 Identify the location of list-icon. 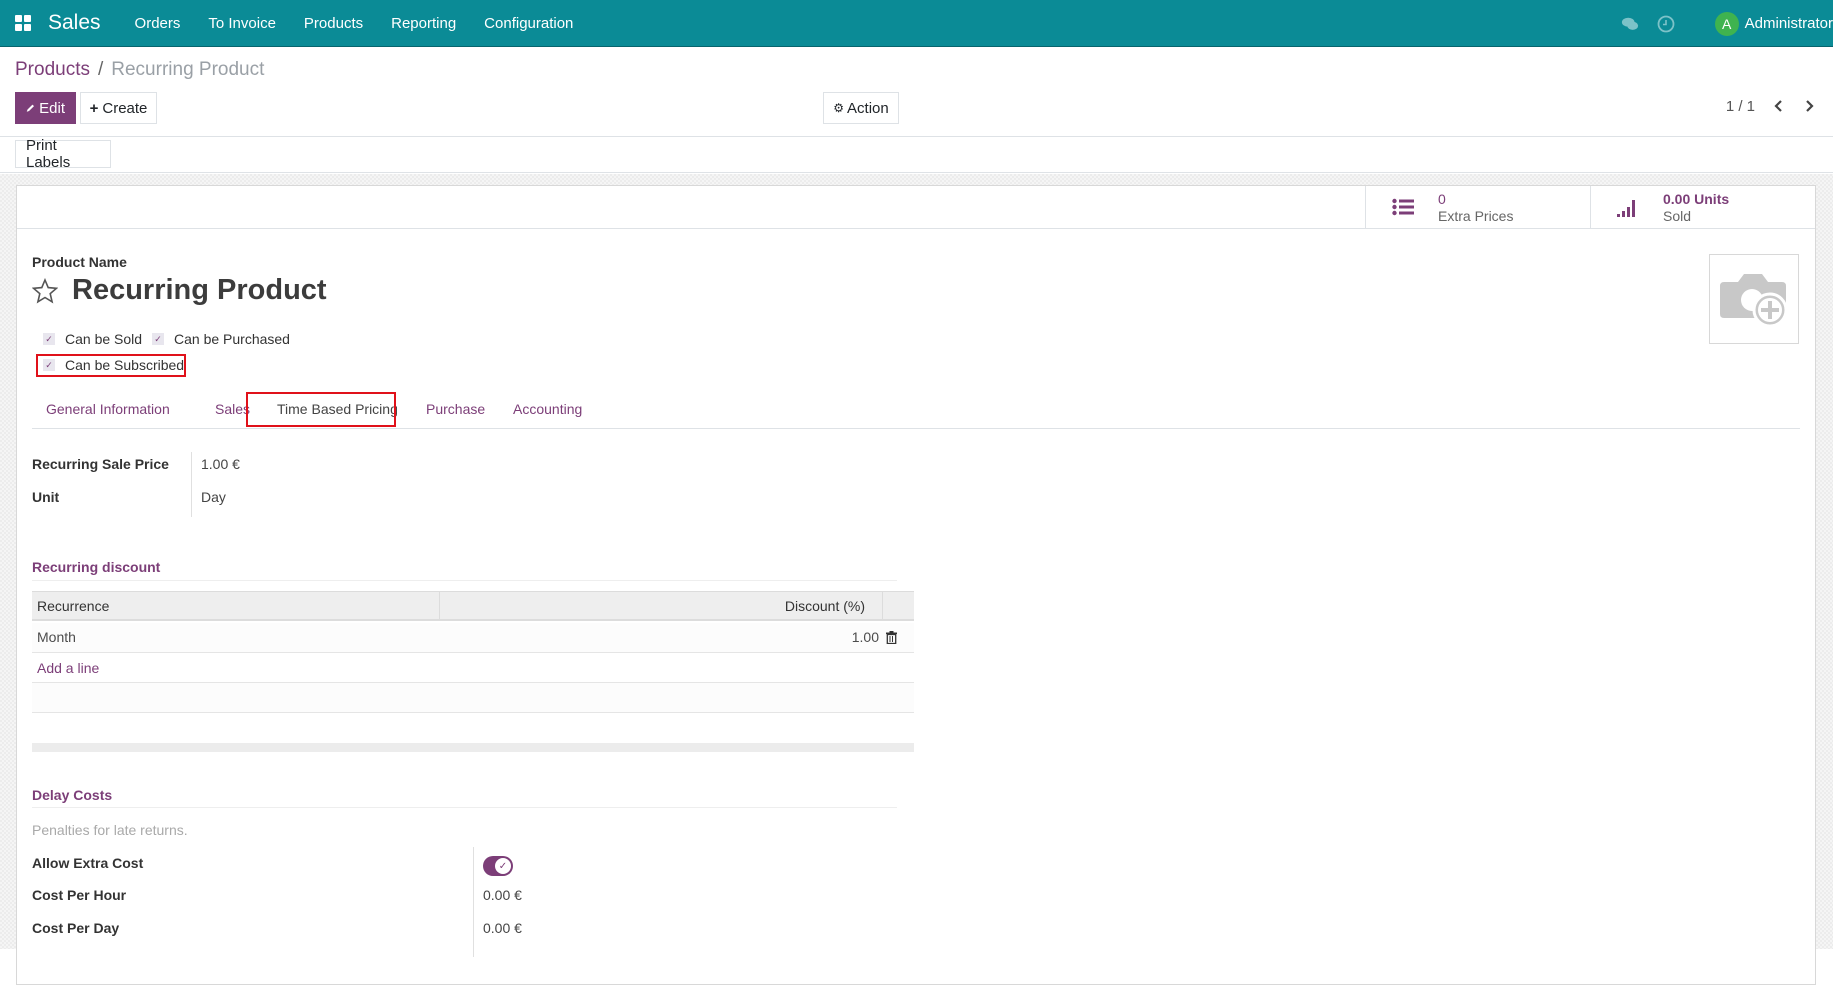
(1403, 207).